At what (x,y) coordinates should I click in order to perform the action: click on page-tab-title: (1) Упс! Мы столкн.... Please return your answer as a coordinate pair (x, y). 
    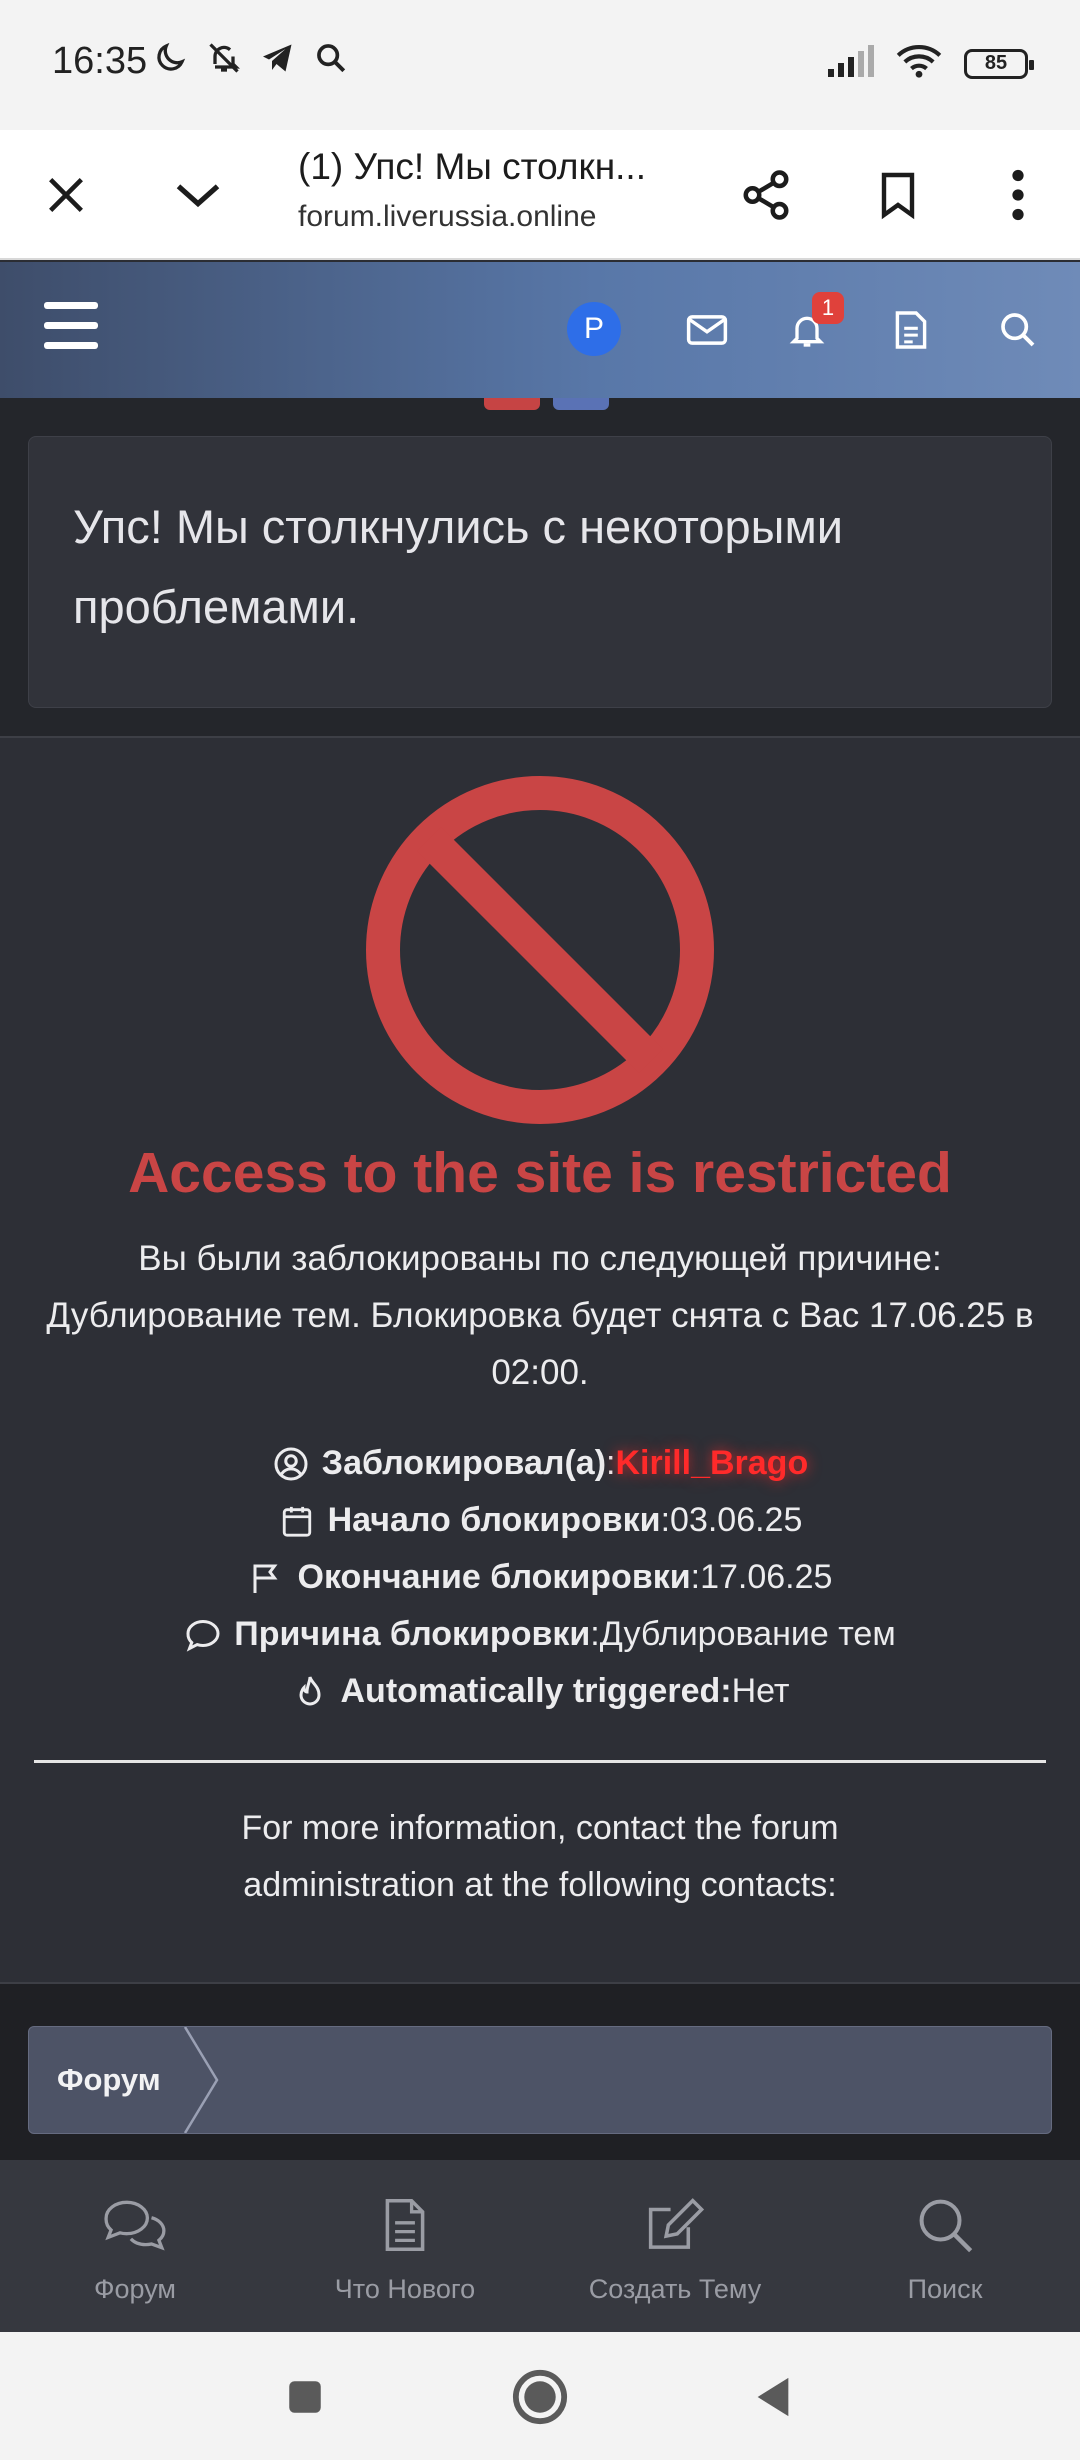
    Looking at the image, I should click on (472, 166).